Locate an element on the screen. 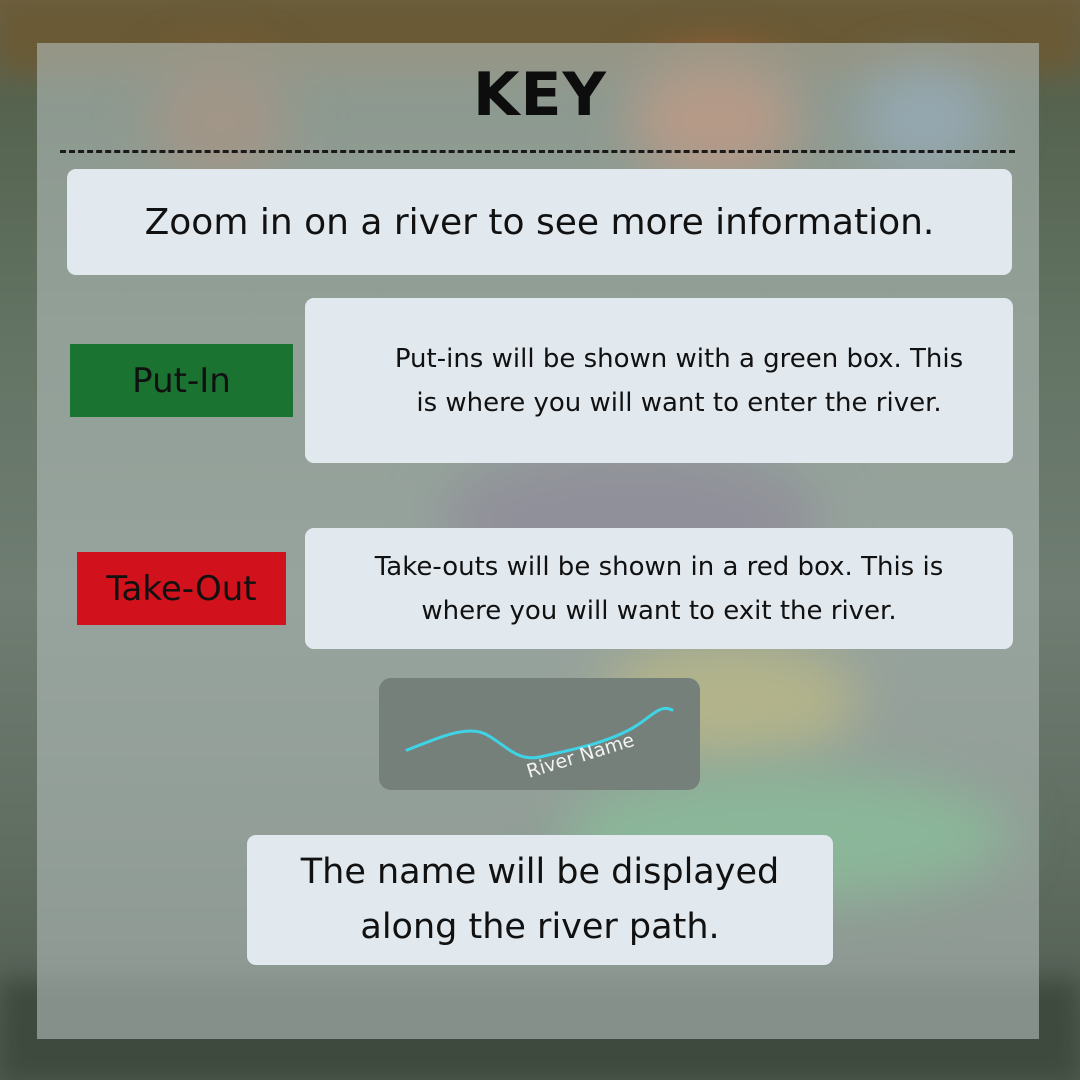  dashed-divider is located at coordinates (537, 151).